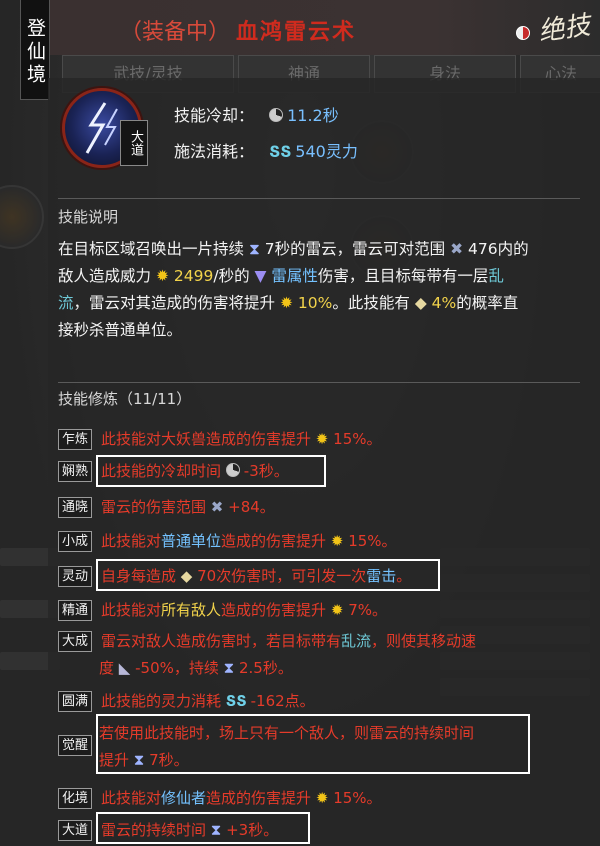 This screenshot has width=600, height=846. What do you see at coordinates (120, 330) in the screenshot?
I see `description-line: 接秒杀普通单位。` at bounding box center [120, 330].